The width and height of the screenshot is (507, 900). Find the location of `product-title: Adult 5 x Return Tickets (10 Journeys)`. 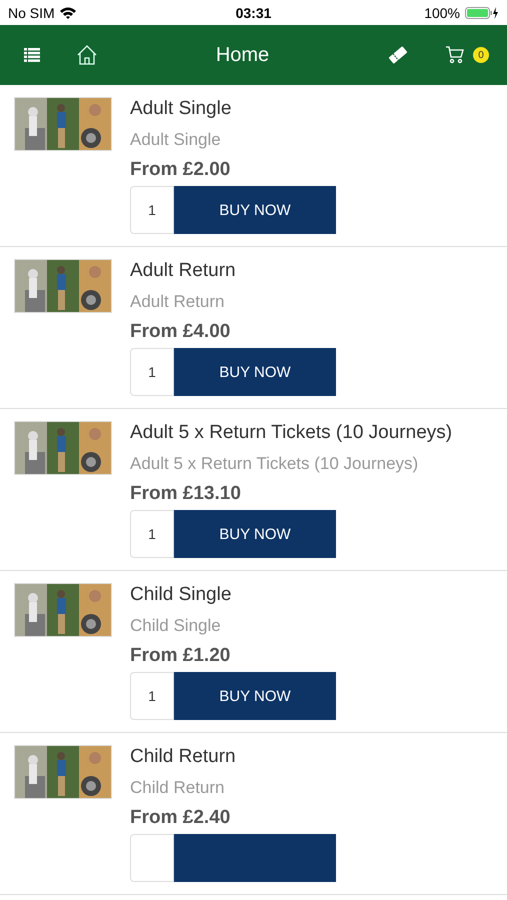

product-title: Adult 5 x Return Tickets (10 Journeys) is located at coordinates (292, 433).